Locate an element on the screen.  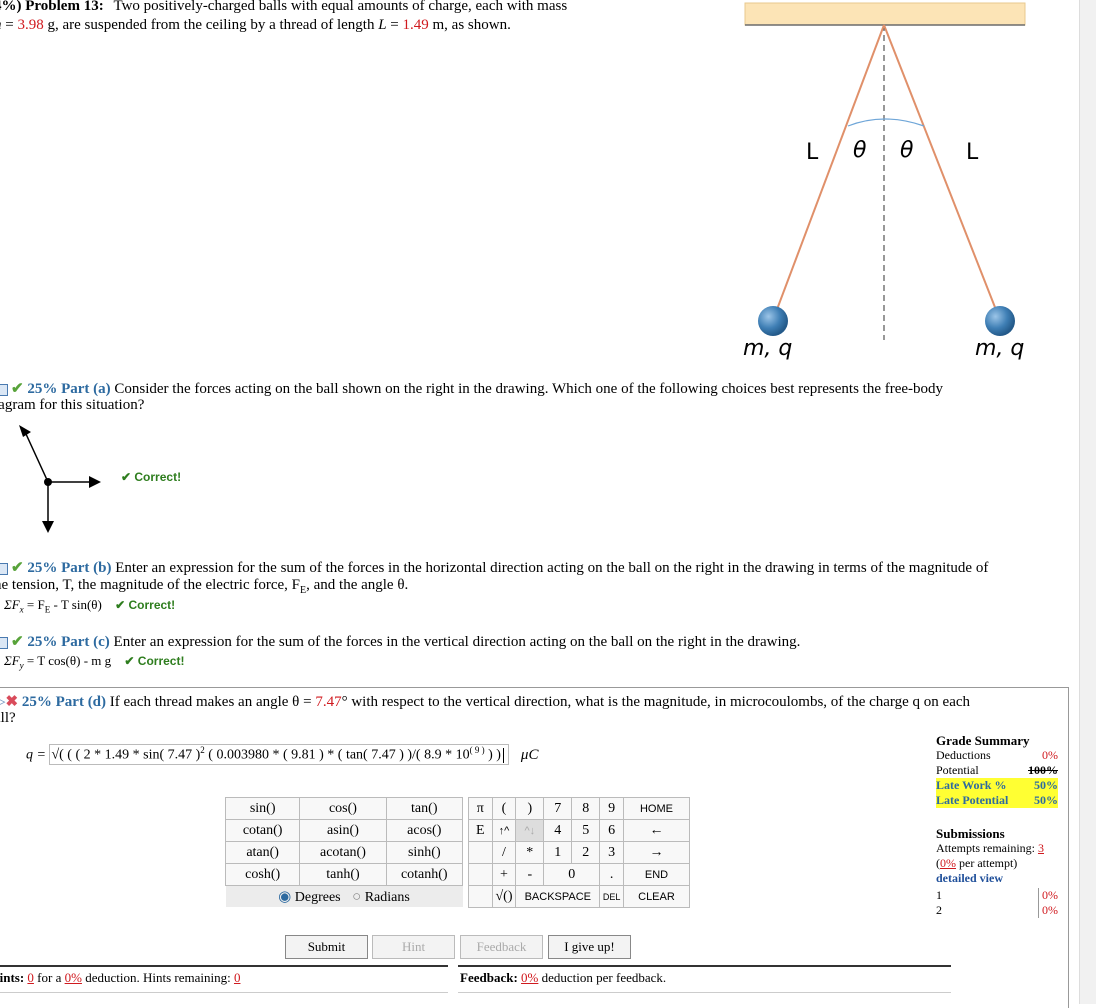
key-clear: CLEAR is located at coordinates (656, 896).